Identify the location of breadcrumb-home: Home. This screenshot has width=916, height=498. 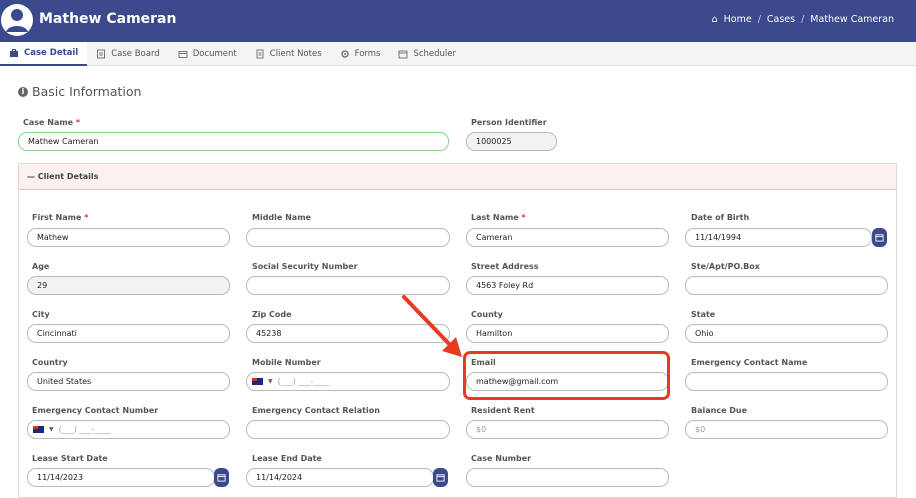
(738, 19).